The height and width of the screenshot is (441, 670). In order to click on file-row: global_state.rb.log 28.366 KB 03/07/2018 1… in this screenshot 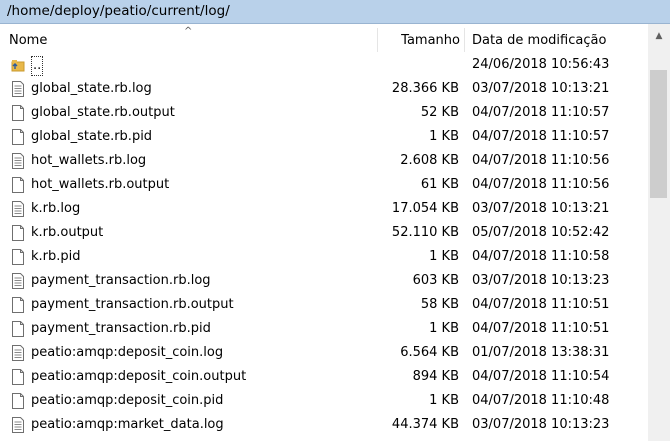, I will do `click(324, 89)`.